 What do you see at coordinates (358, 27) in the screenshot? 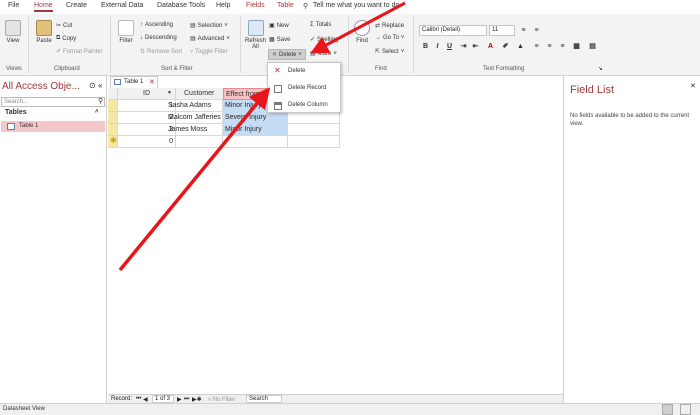
I see `annotation-arrow-to-delete-button` at bounding box center [358, 27].